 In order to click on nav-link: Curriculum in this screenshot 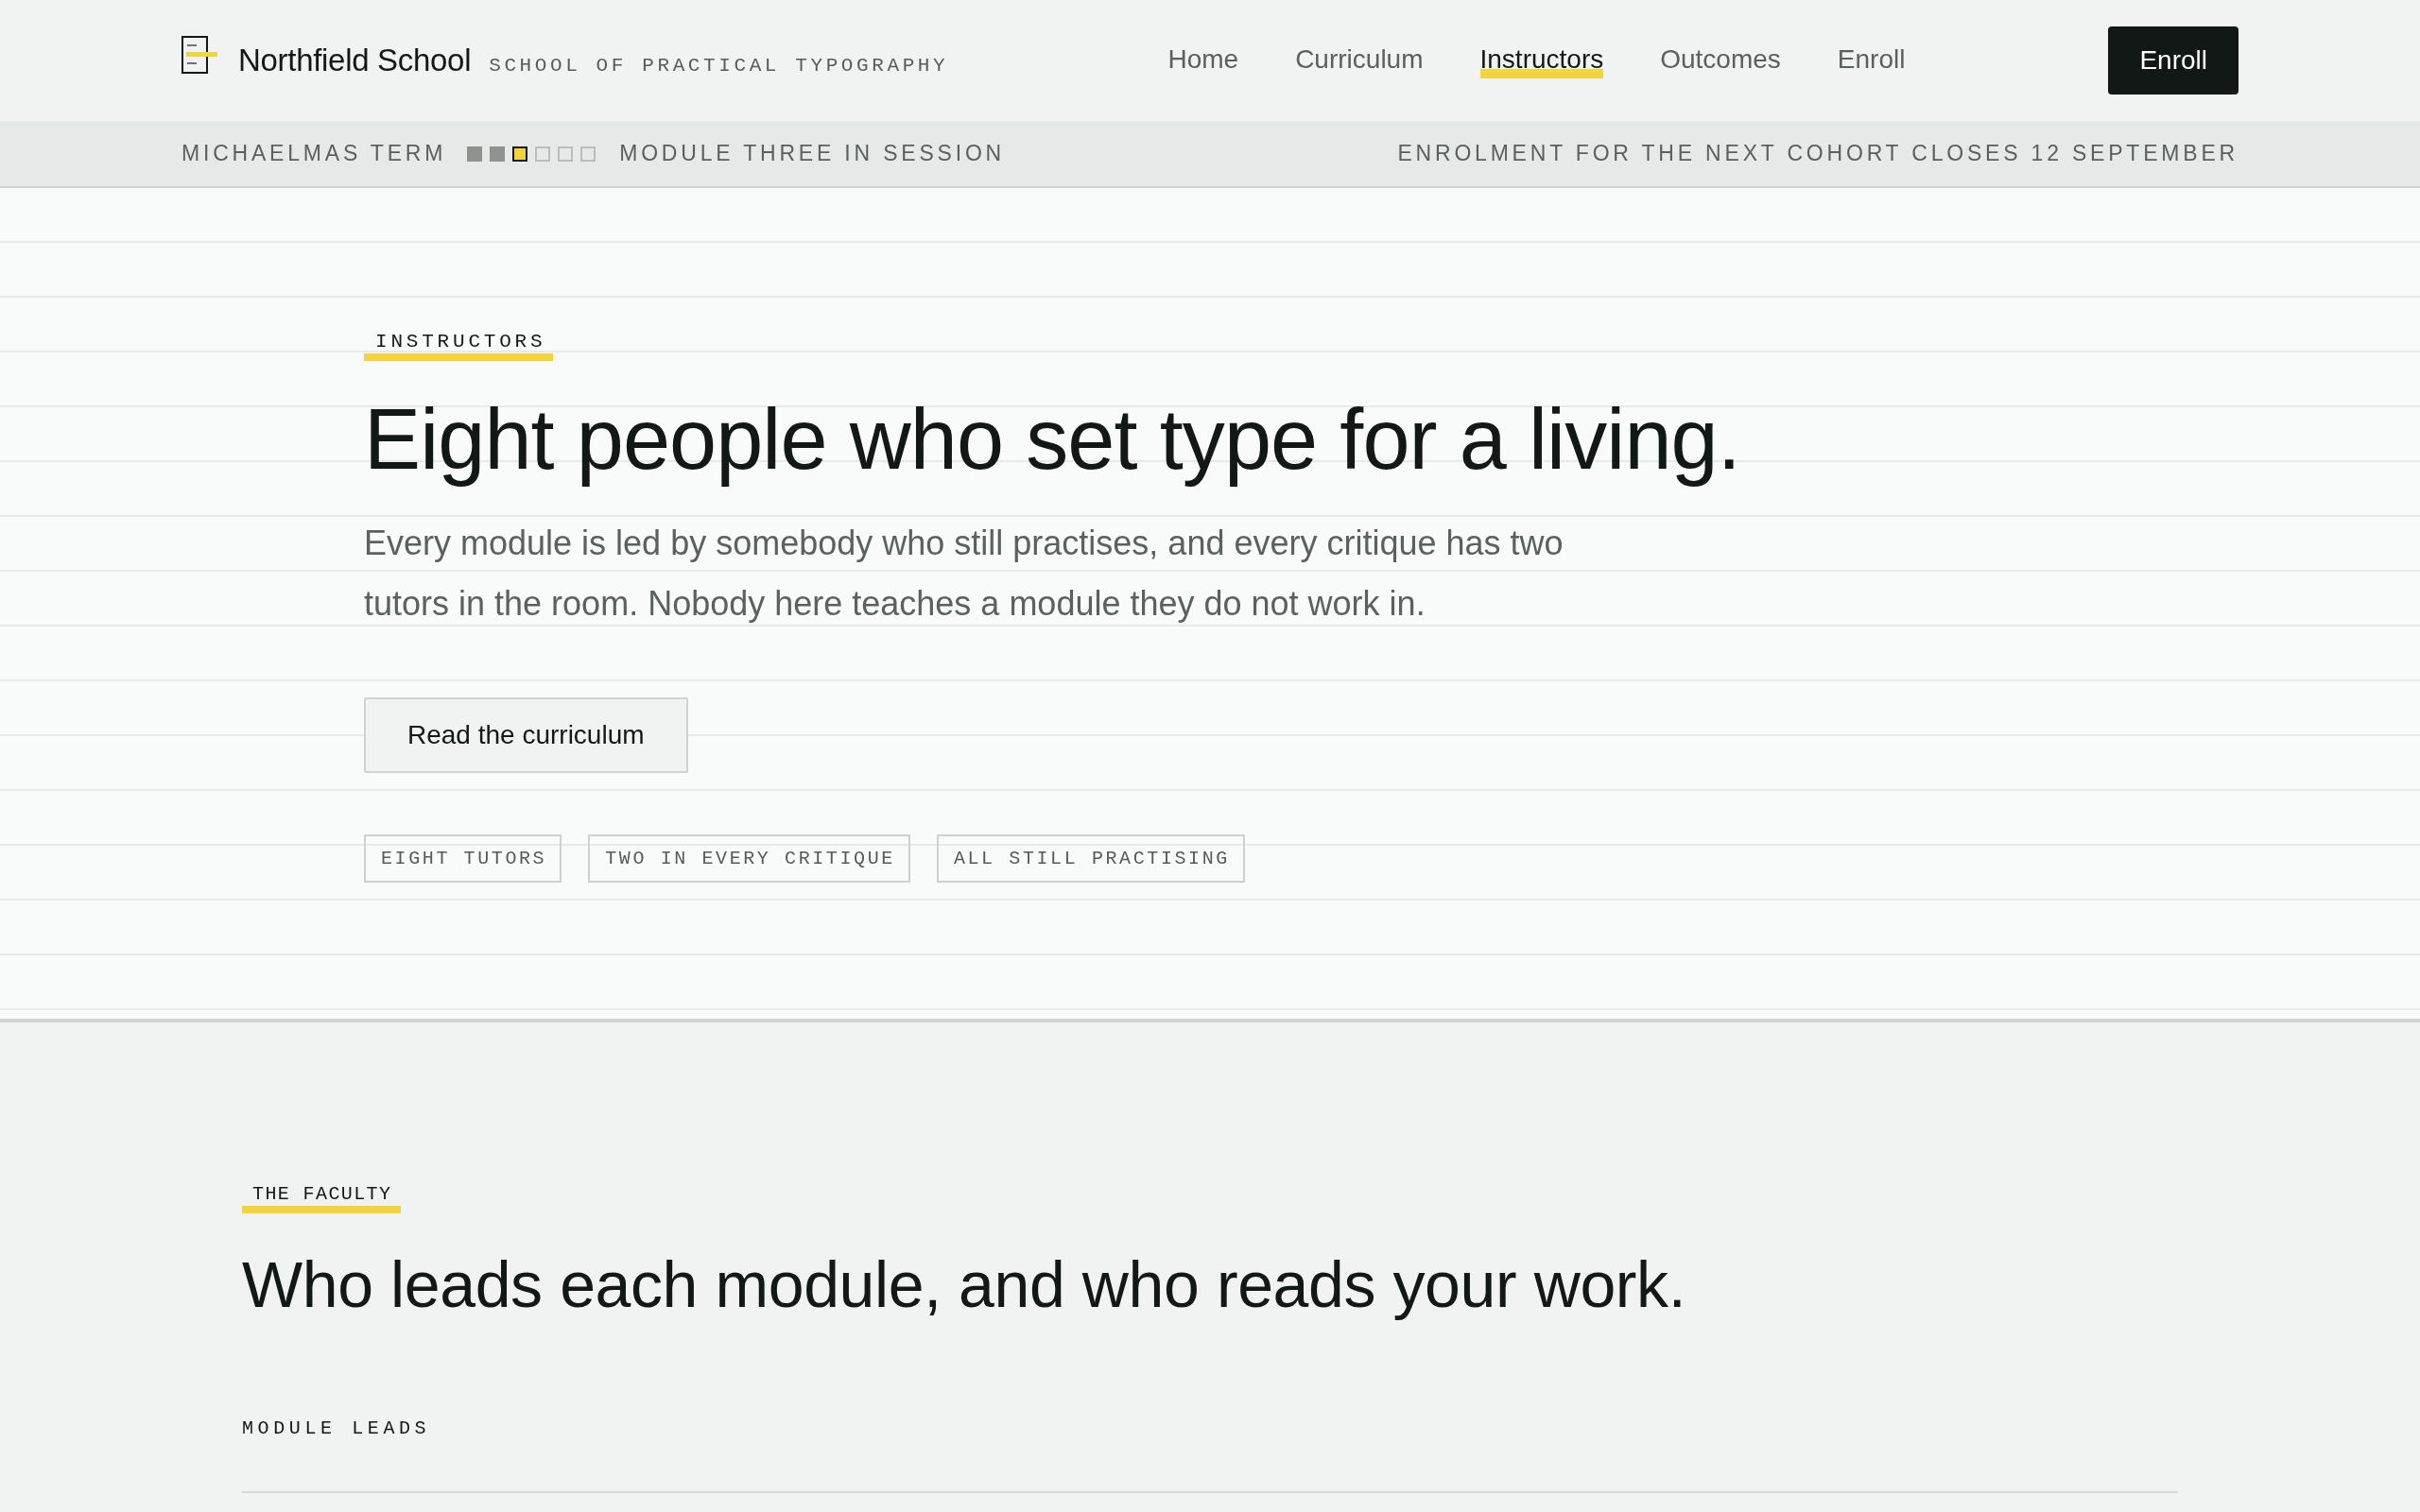, I will do `click(1359, 60)`.